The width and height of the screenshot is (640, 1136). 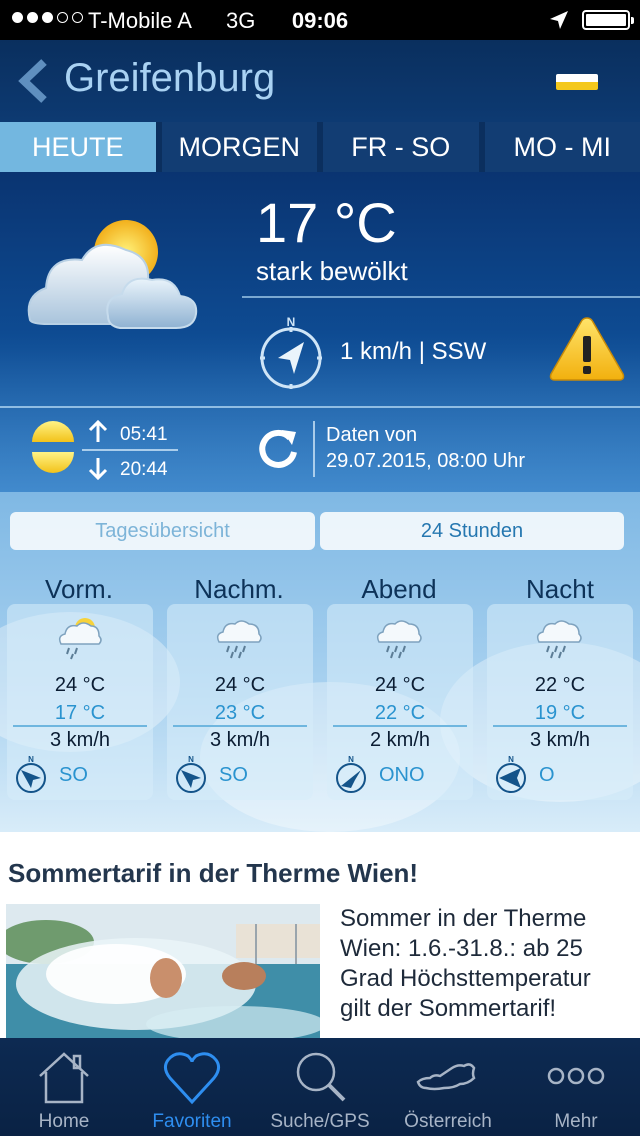 What do you see at coordinates (53, 447) in the screenshot?
I see `sunrise-sunset-icon` at bounding box center [53, 447].